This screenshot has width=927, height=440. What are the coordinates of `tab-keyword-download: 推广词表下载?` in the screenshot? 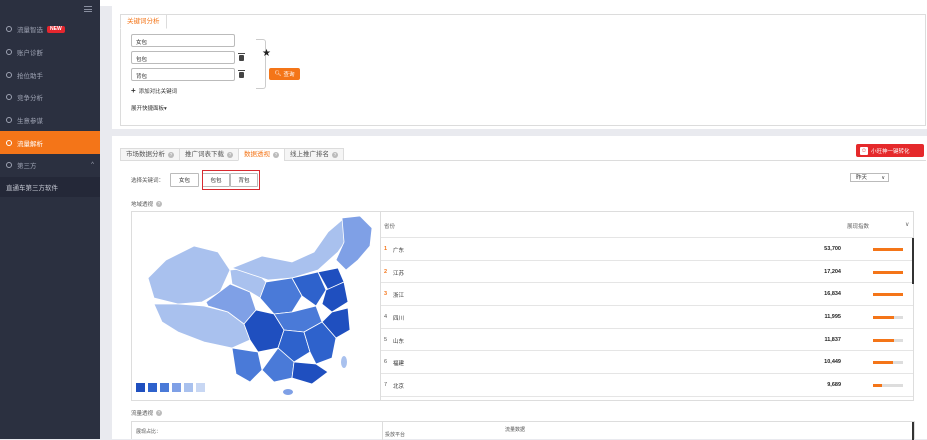 It's located at (209, 154).